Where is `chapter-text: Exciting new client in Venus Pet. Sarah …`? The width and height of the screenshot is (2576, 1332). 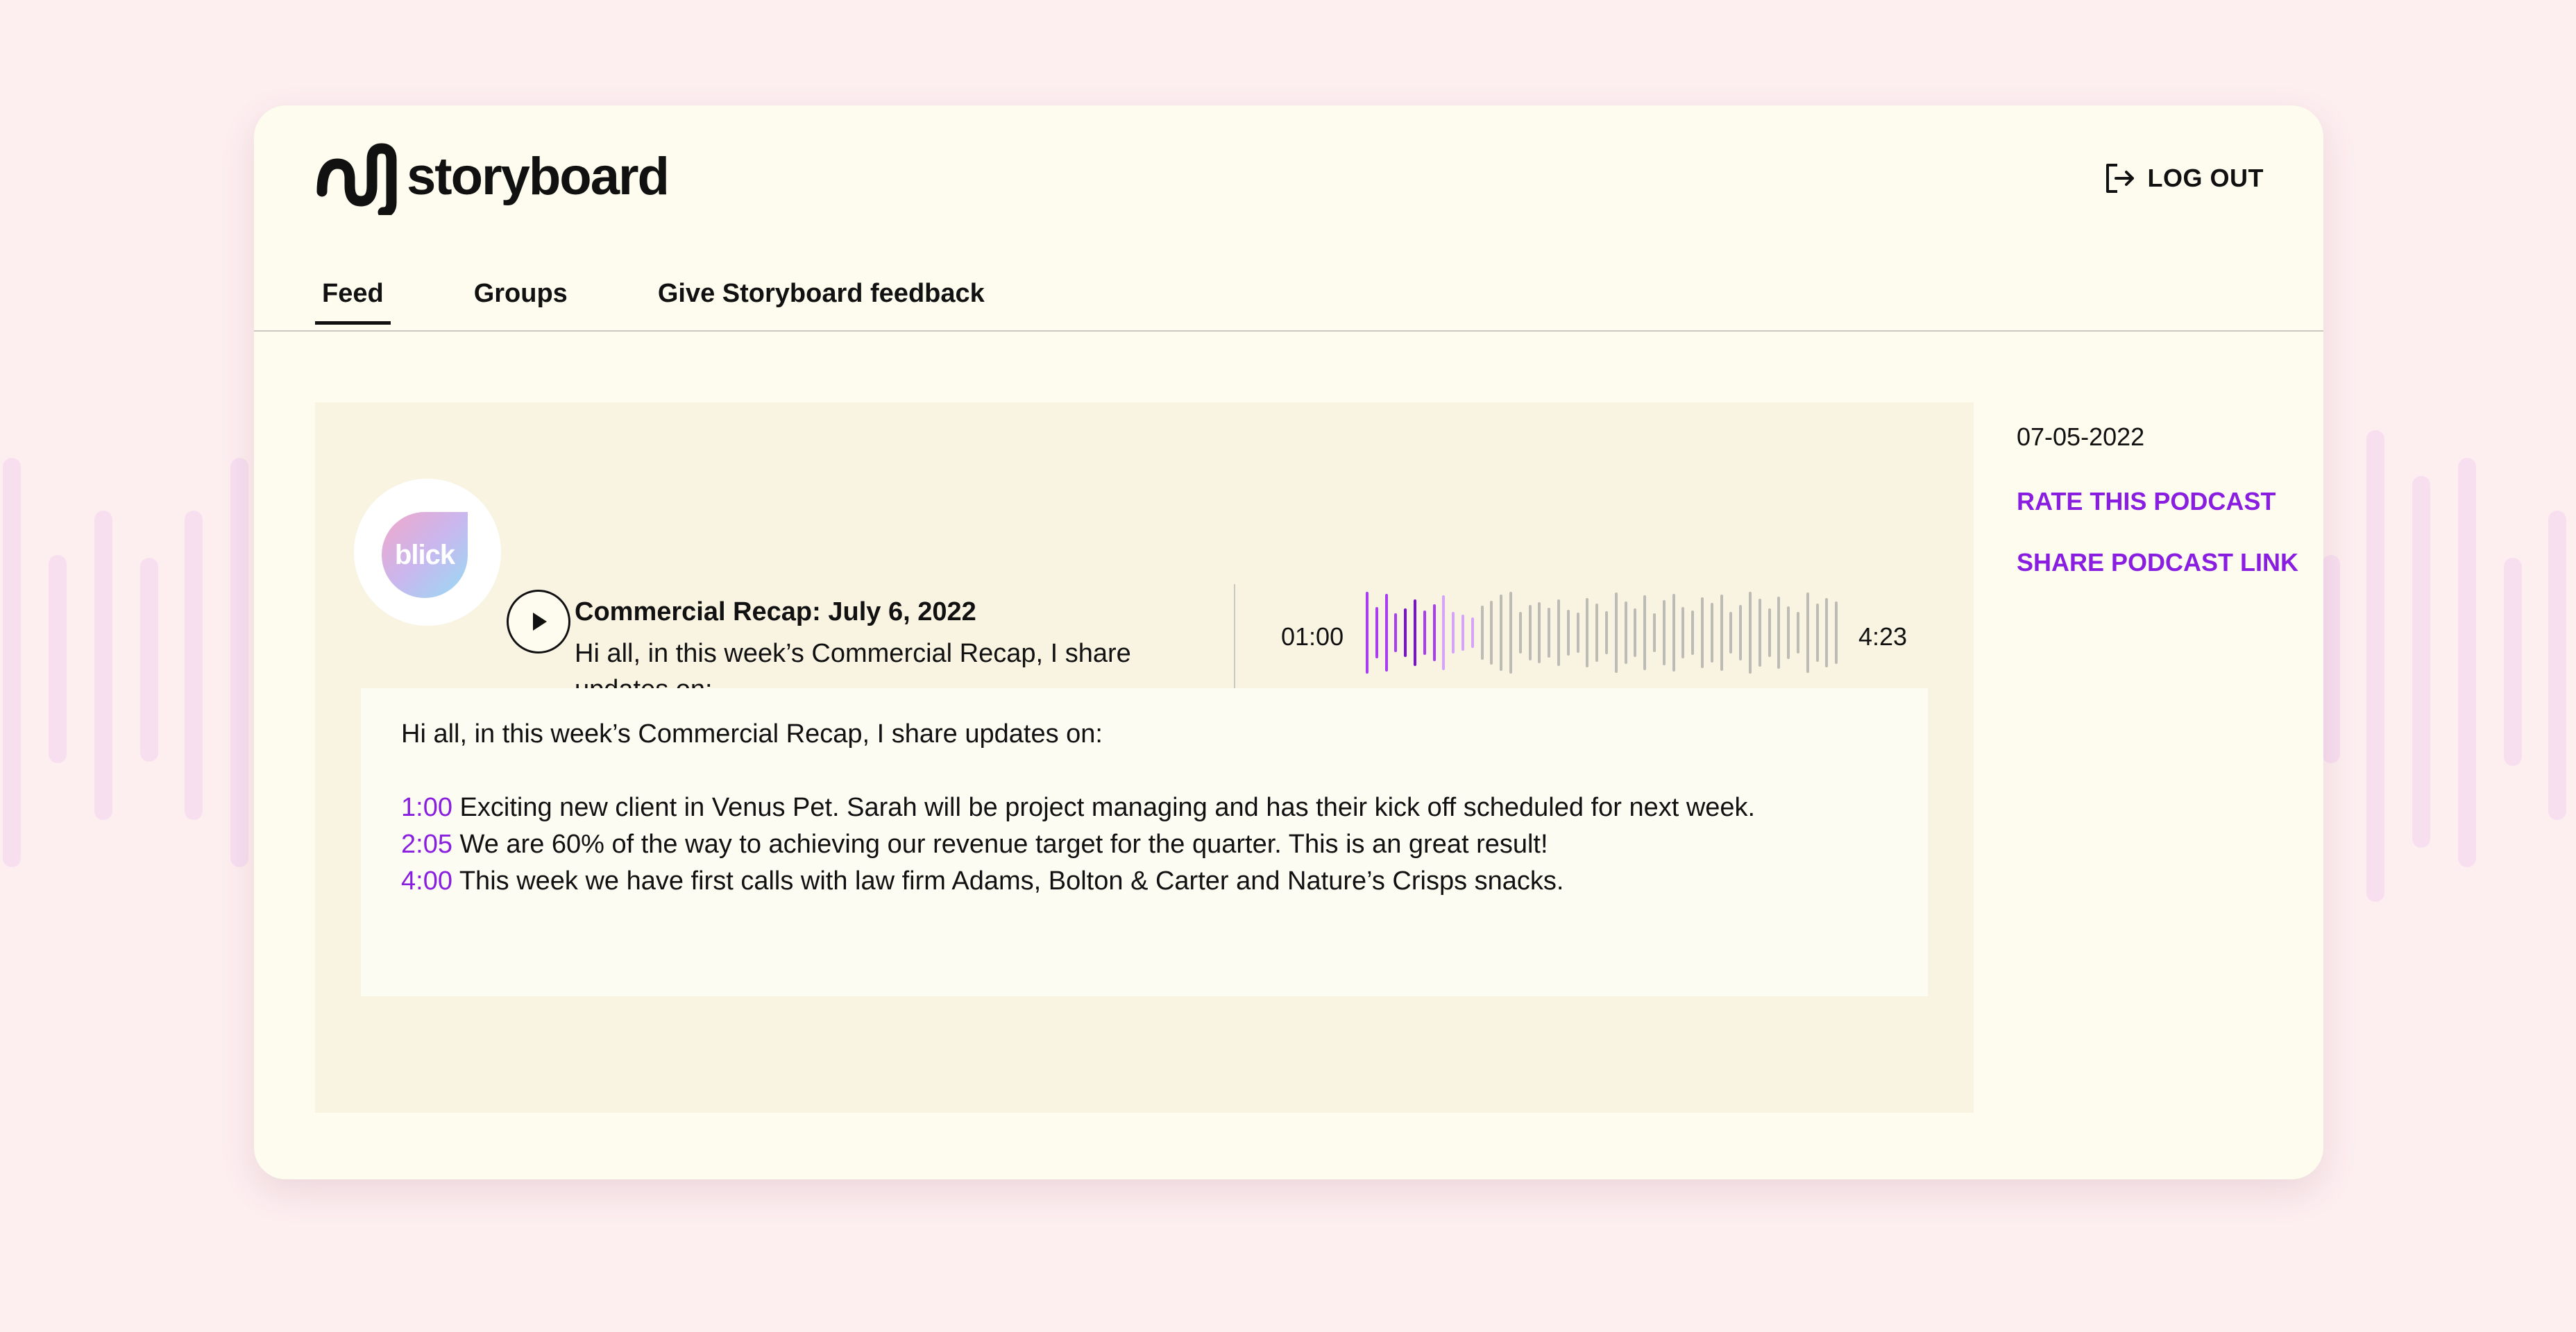
chapter-text: Exciting new client in Venus Pet. Sarah … is located at coordinates (1107, 807).